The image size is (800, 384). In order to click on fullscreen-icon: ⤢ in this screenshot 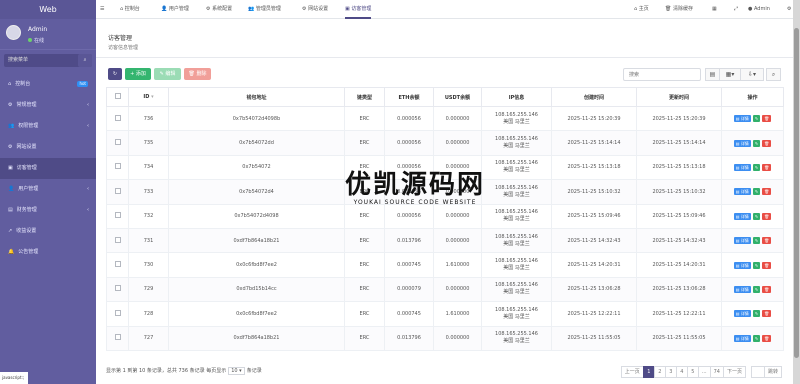, I will do `click(736, 9)`.